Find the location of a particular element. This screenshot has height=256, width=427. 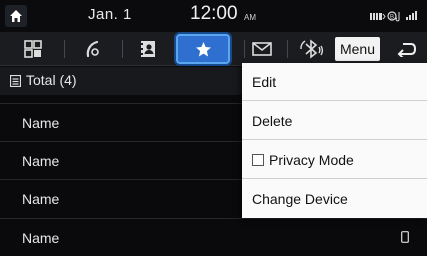

menu-item-change-device: Change Device is located at coordinates (334, 199).